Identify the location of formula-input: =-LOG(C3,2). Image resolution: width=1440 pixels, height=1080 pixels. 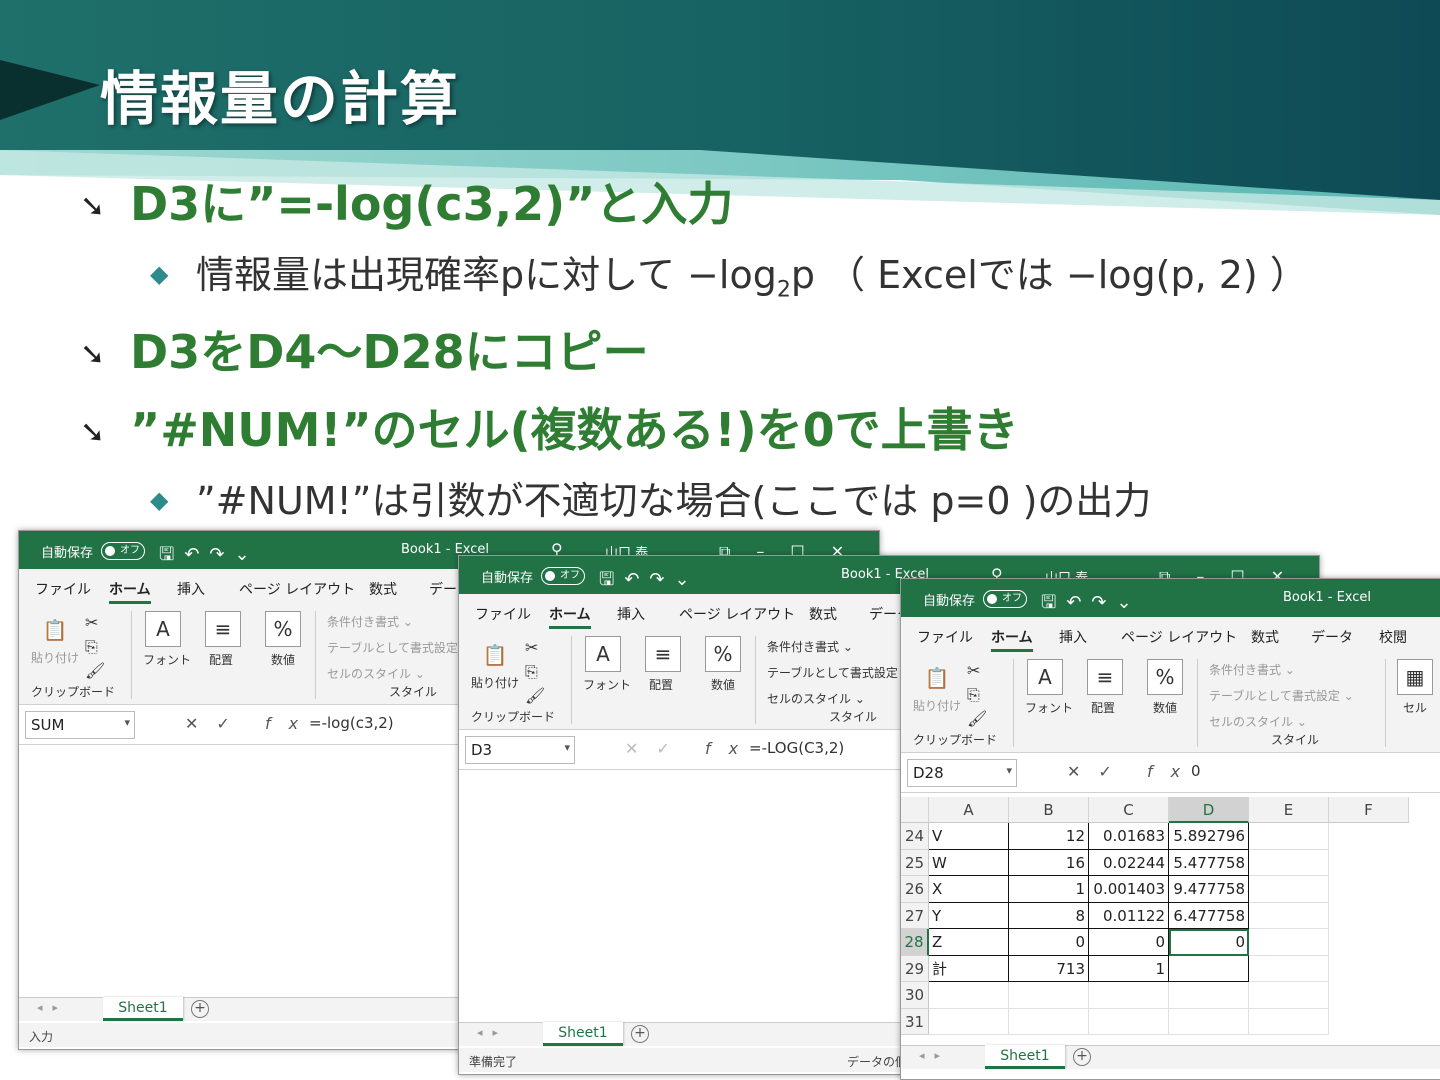
(796, 748).